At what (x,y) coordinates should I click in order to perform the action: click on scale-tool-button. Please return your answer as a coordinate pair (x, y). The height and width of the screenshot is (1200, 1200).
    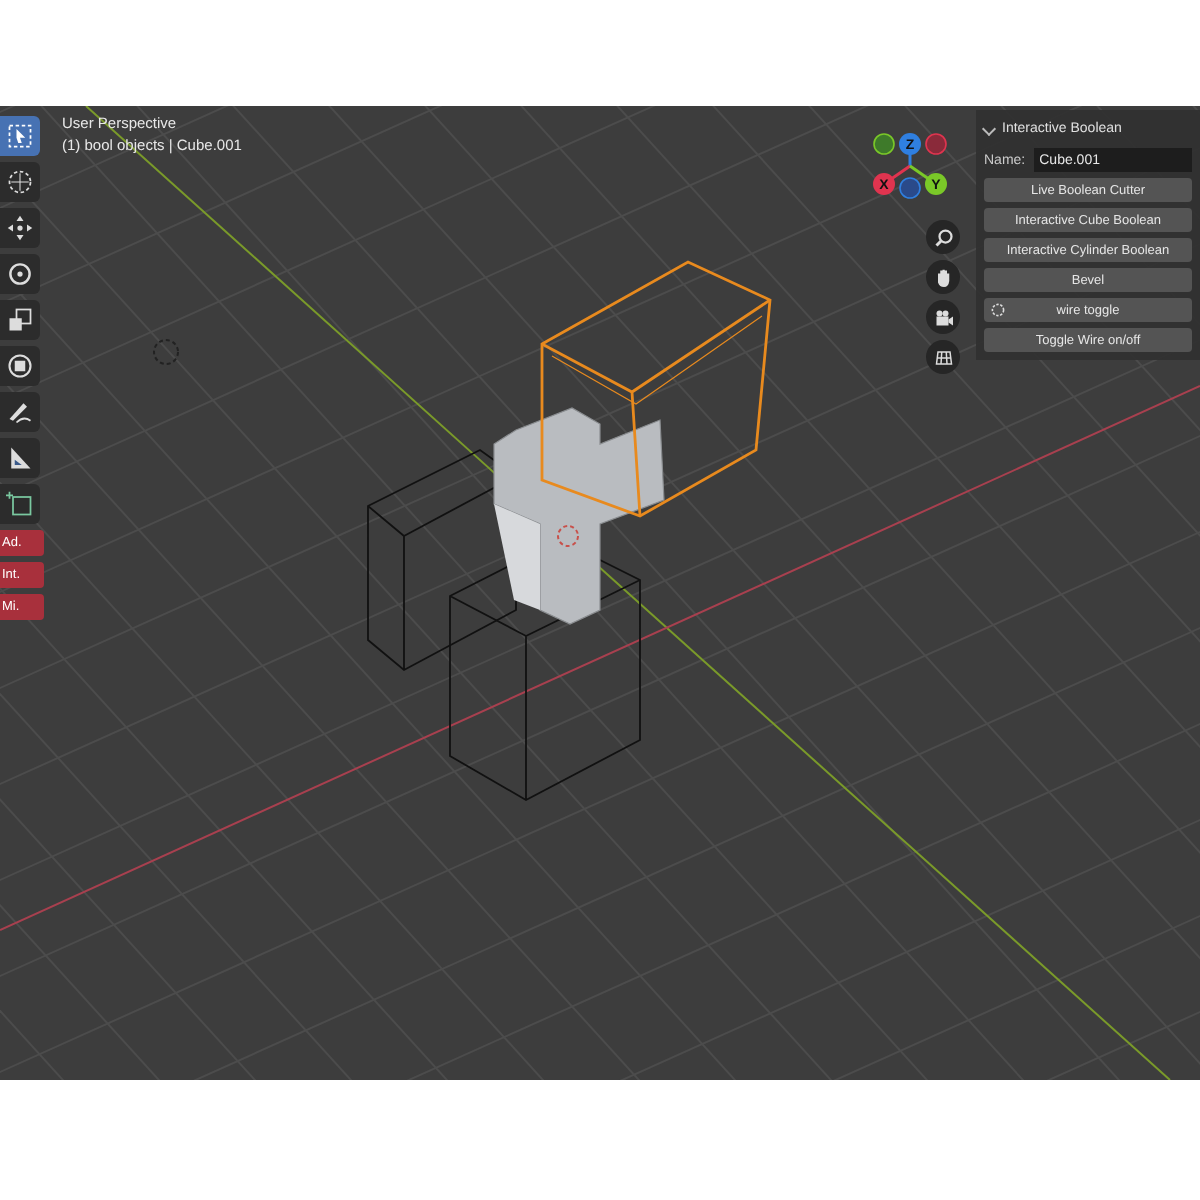
    Looking at the image, I should click on (20, 320).